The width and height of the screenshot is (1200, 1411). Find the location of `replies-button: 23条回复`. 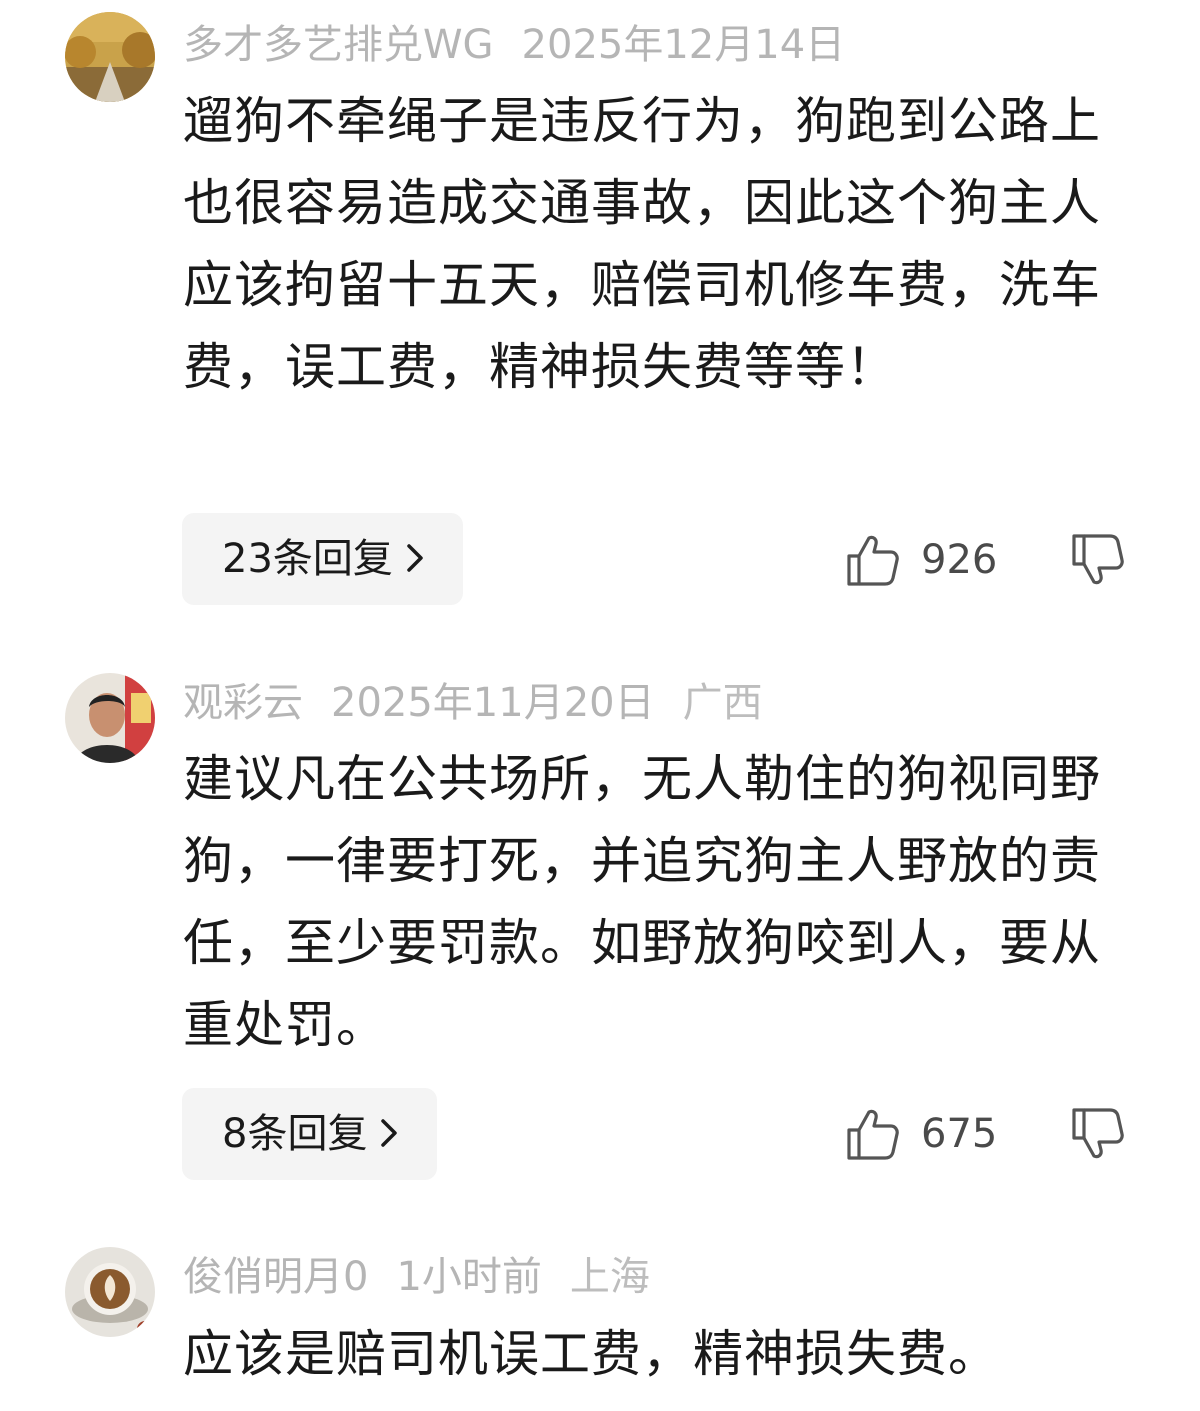

replies-button: 23条回复 is located at coordinates (322, 559).